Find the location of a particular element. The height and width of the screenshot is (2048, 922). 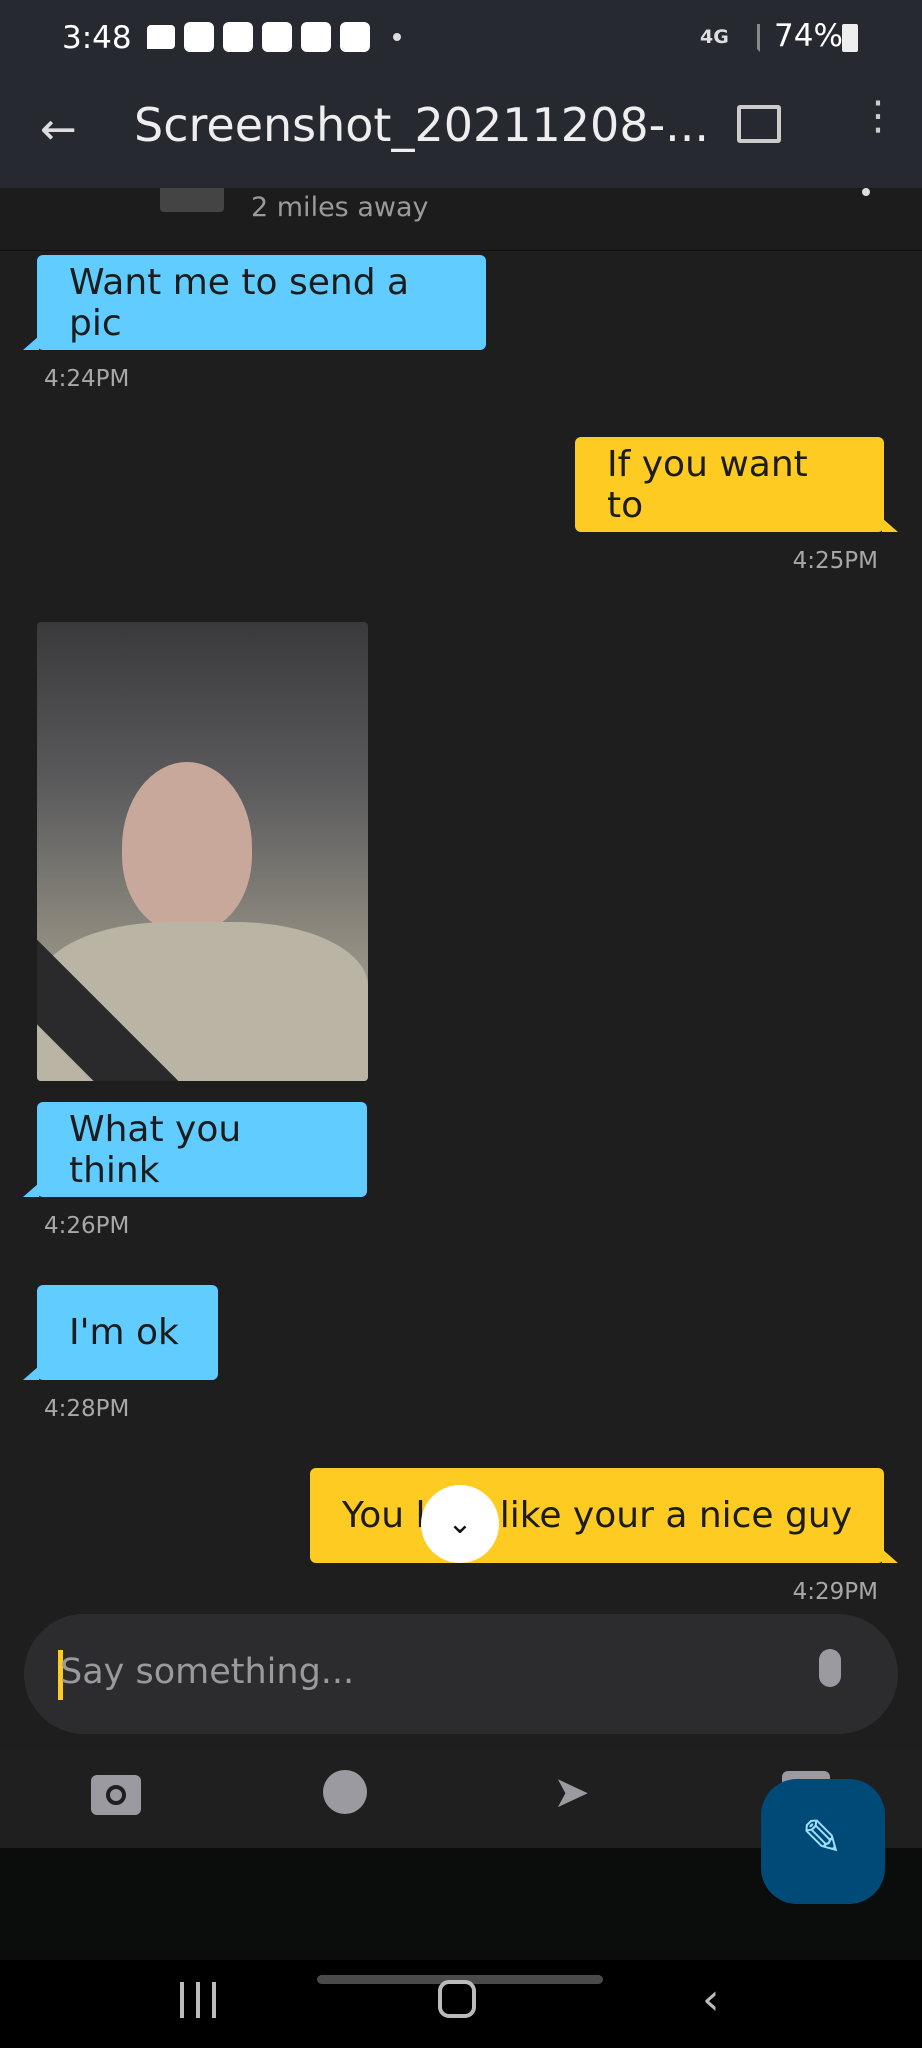

status-bar: 3:48 4G 74% is located at coordinates (461, 45).